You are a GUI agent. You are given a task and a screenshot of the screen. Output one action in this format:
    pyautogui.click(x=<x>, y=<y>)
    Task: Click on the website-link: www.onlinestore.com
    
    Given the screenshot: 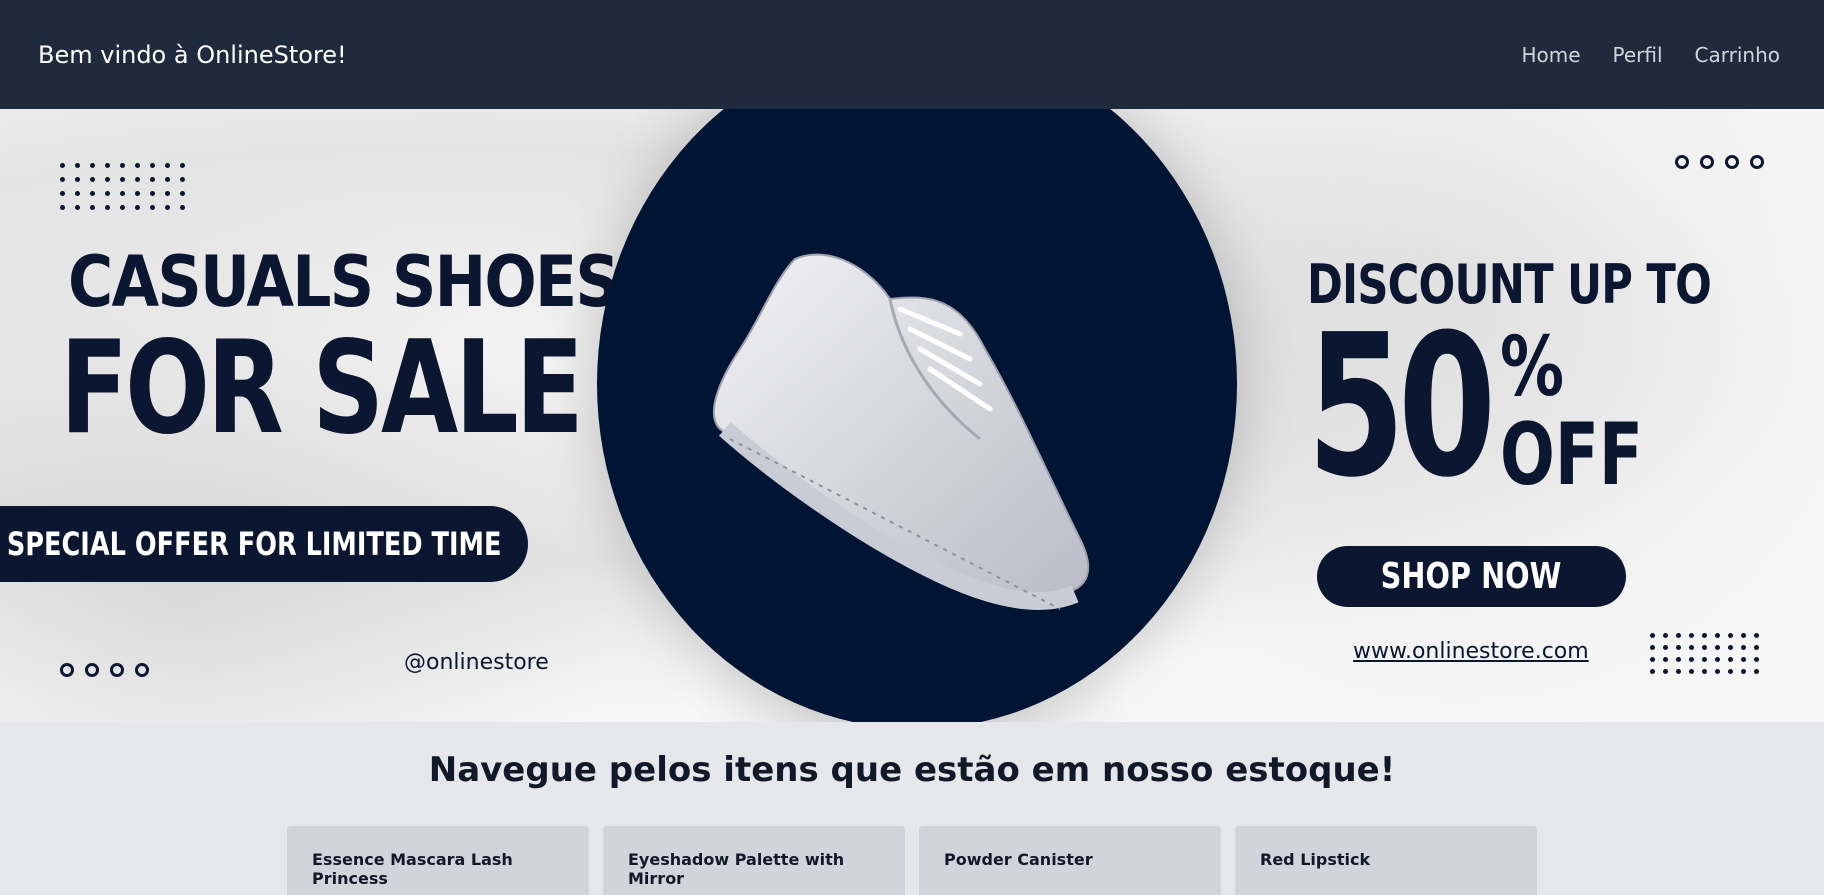 What is the action you would take?
    pyautogui.click(x=1471, y=651)
    